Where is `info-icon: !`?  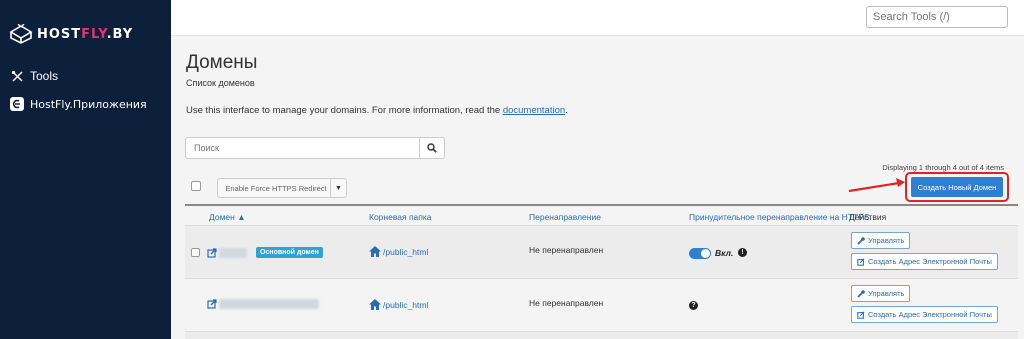
info-icon: ! is located at coordinates (742, 252).